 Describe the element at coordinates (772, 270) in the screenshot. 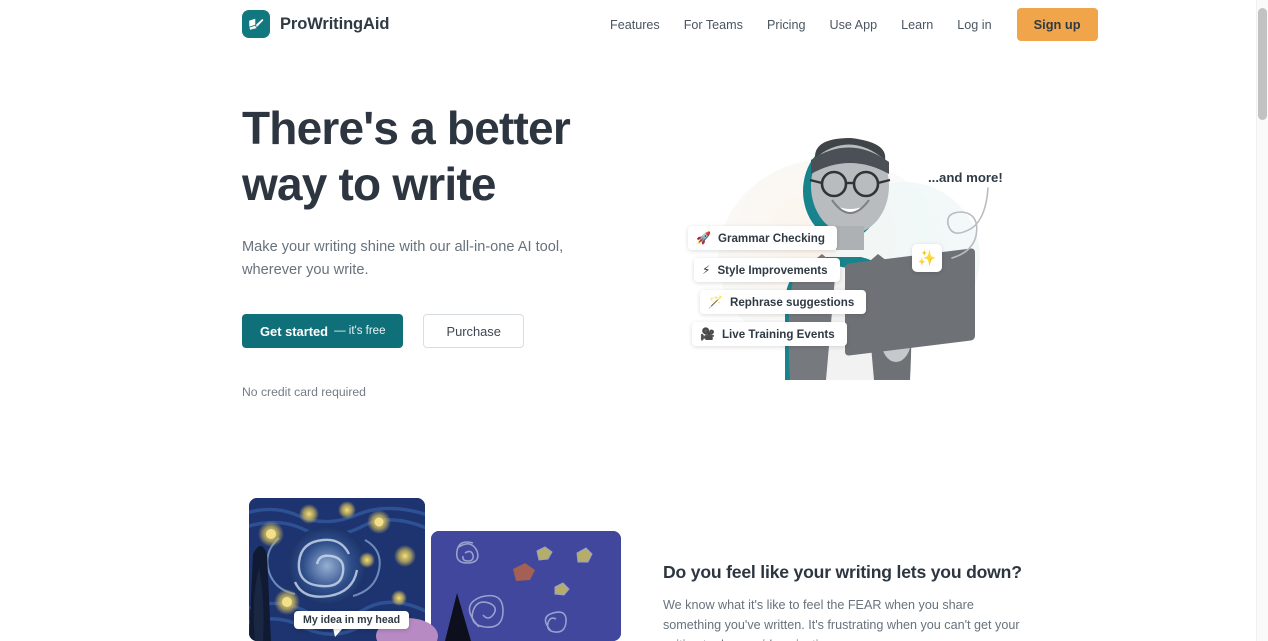

I see `feature-chip-label: Style Improvements` at that location.